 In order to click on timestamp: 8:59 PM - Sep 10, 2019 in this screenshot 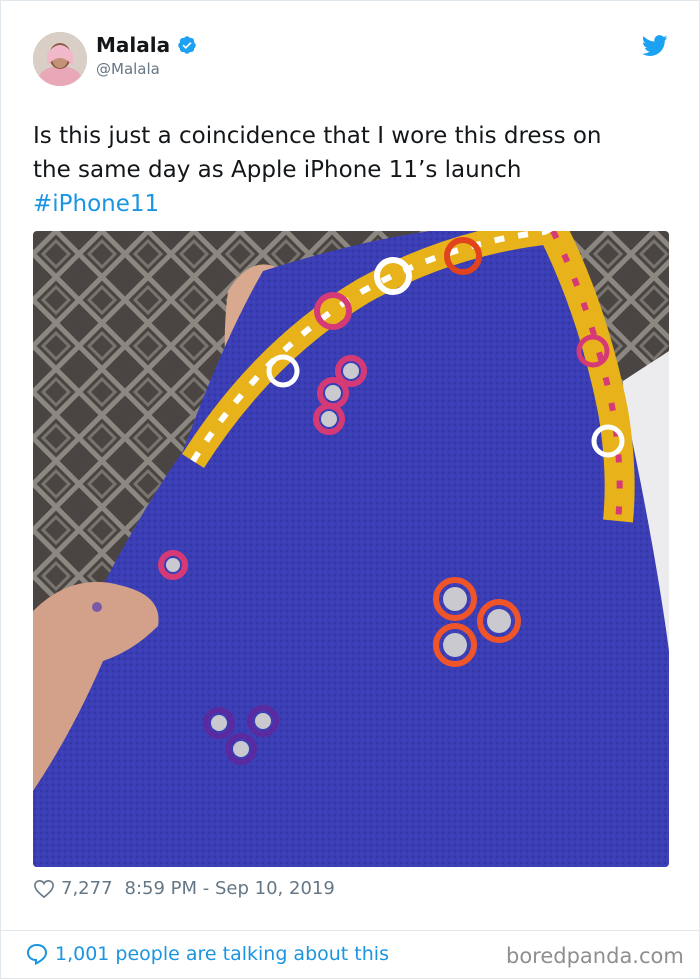, I will do `click(230, 888)`.